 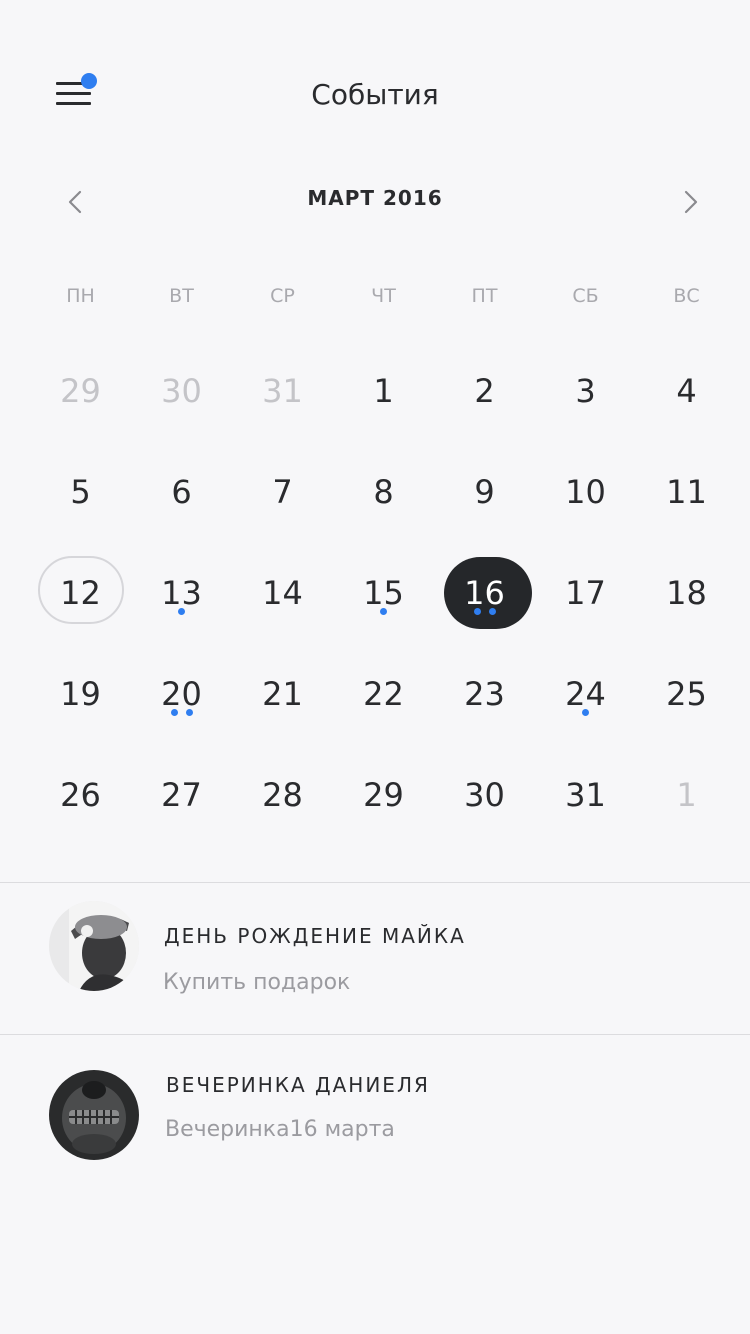 I want to click on month-navigation: МАРТ 2016, so click(x=375, y=200).